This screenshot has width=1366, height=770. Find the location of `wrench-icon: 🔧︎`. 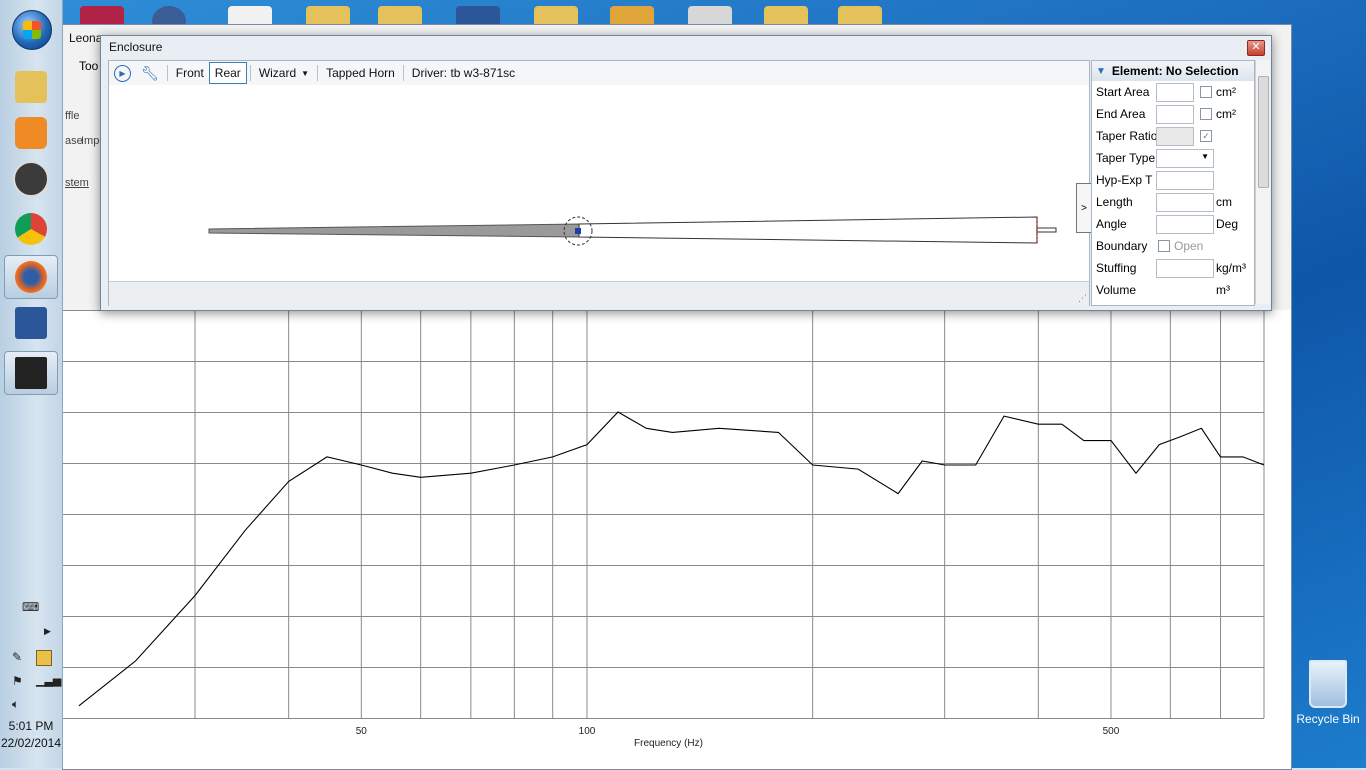

wrench-icon: 🔧︎ is located at coordinates (150, 72).